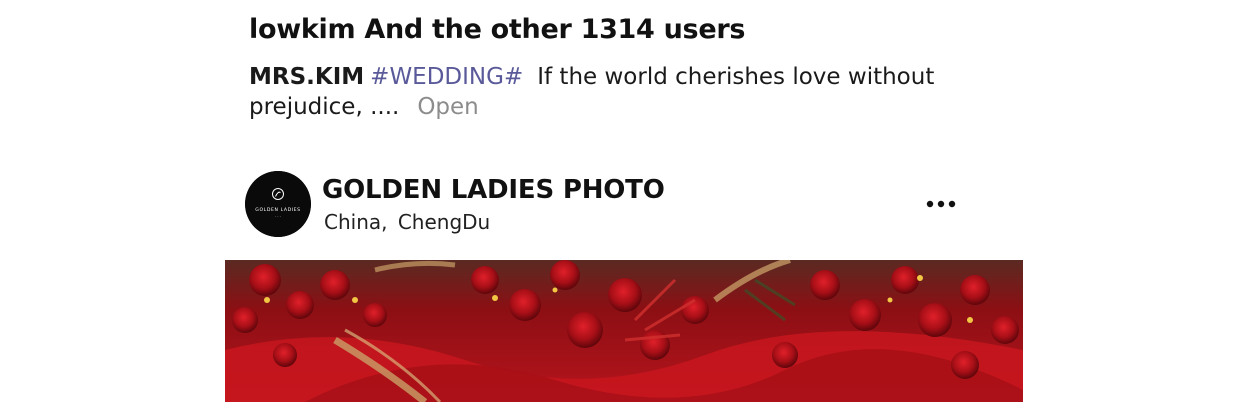 The height and width of the screenshot is (402, 1250). What do you see at coordinates (493, 190) in the screenshot?
I see `account-name: GOLDEN LADIES PHOTO` at bounding box center [493, 190].